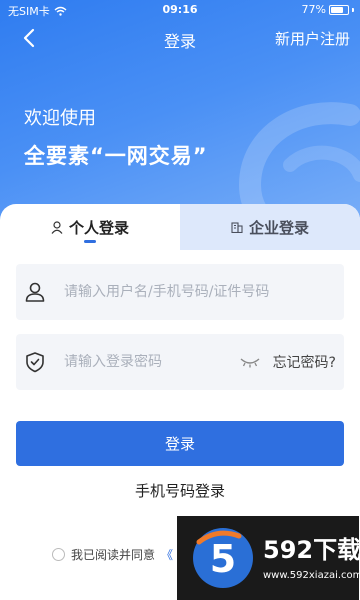 This screenshot has width=360, height=600. Describe the element at coordinates (116, 156) in the screenshot. I see `slogan-text: 全要素“一网交易”` at that location.